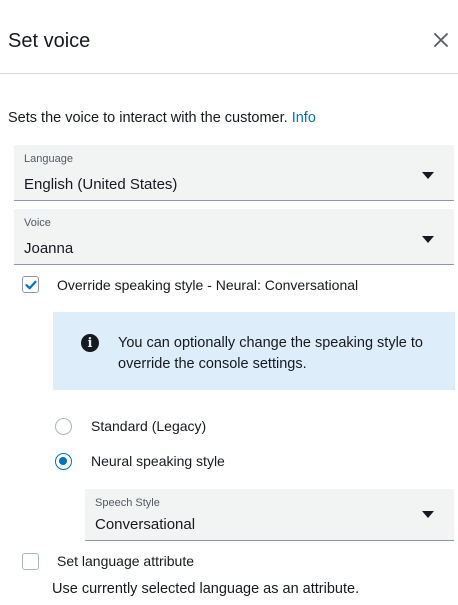 This screenshot has width=458, height=605. What do you see at coordinates (234, 173) in the screenshot?
I see `language-select: Language English (United States)` at bounding box center [234, 173].